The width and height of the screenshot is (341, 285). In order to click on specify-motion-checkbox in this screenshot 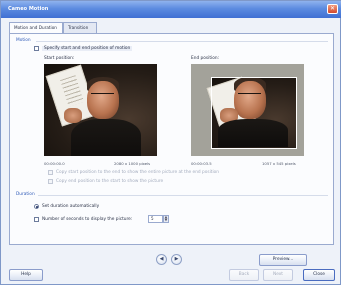, I will do `click(36, 48)`.